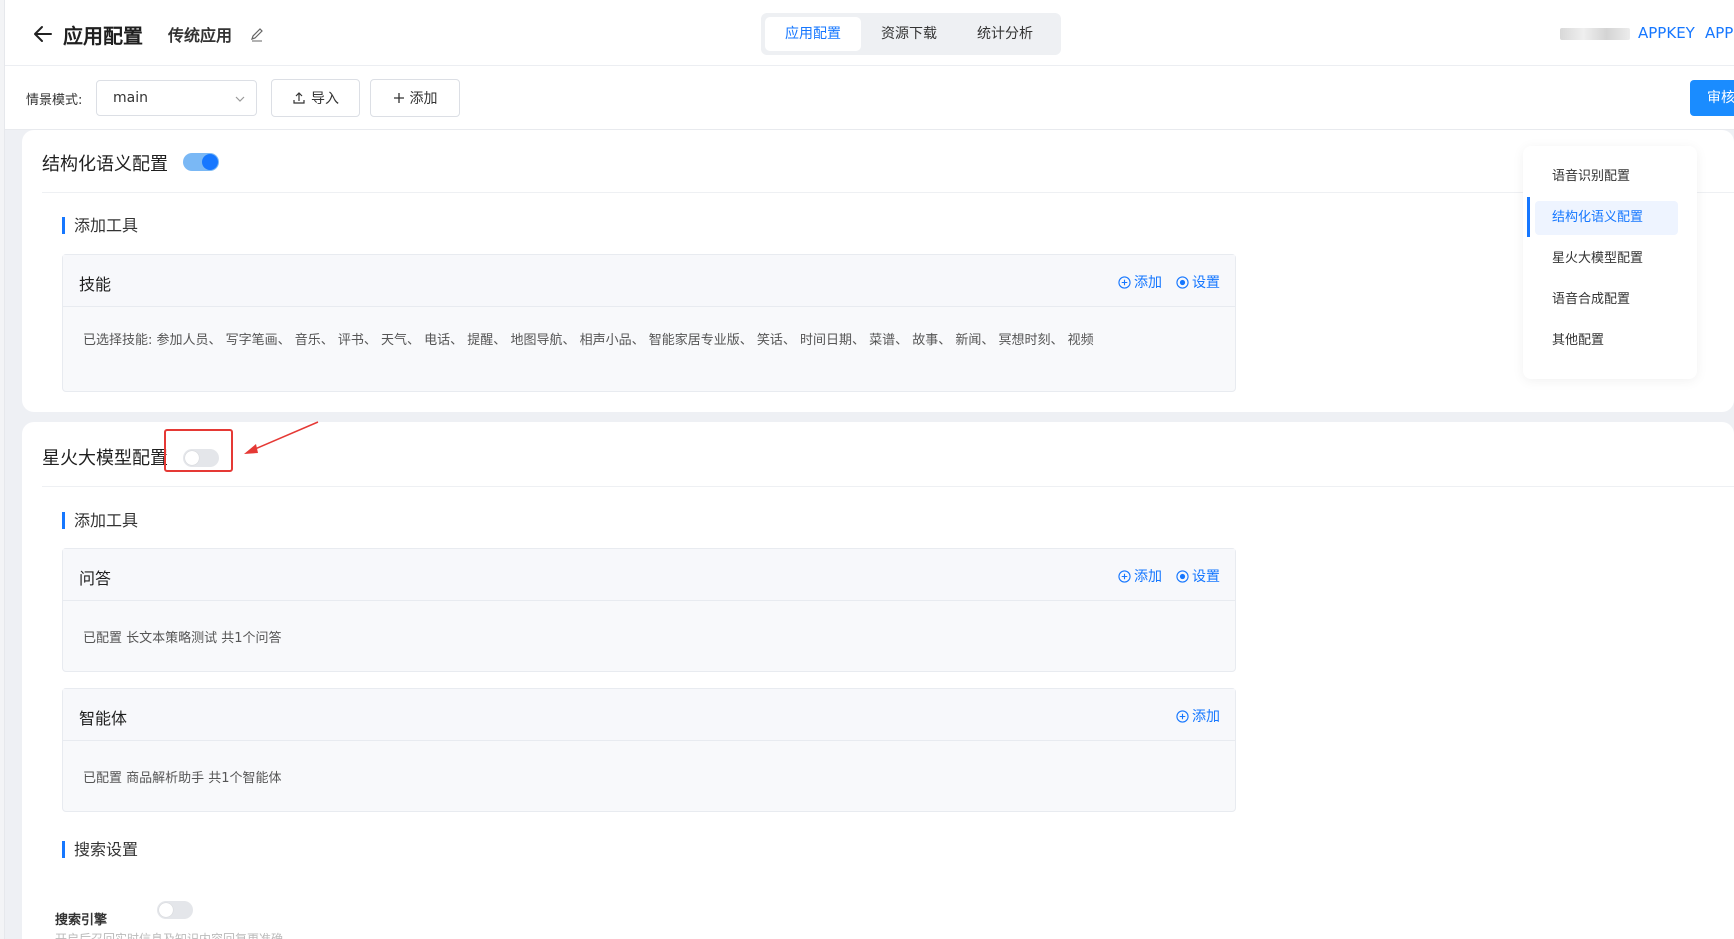 Image resolution: width=1734 pixels, height=939 pixels. I want to click on qa-settings-button: 设置, so click(1198, 576).